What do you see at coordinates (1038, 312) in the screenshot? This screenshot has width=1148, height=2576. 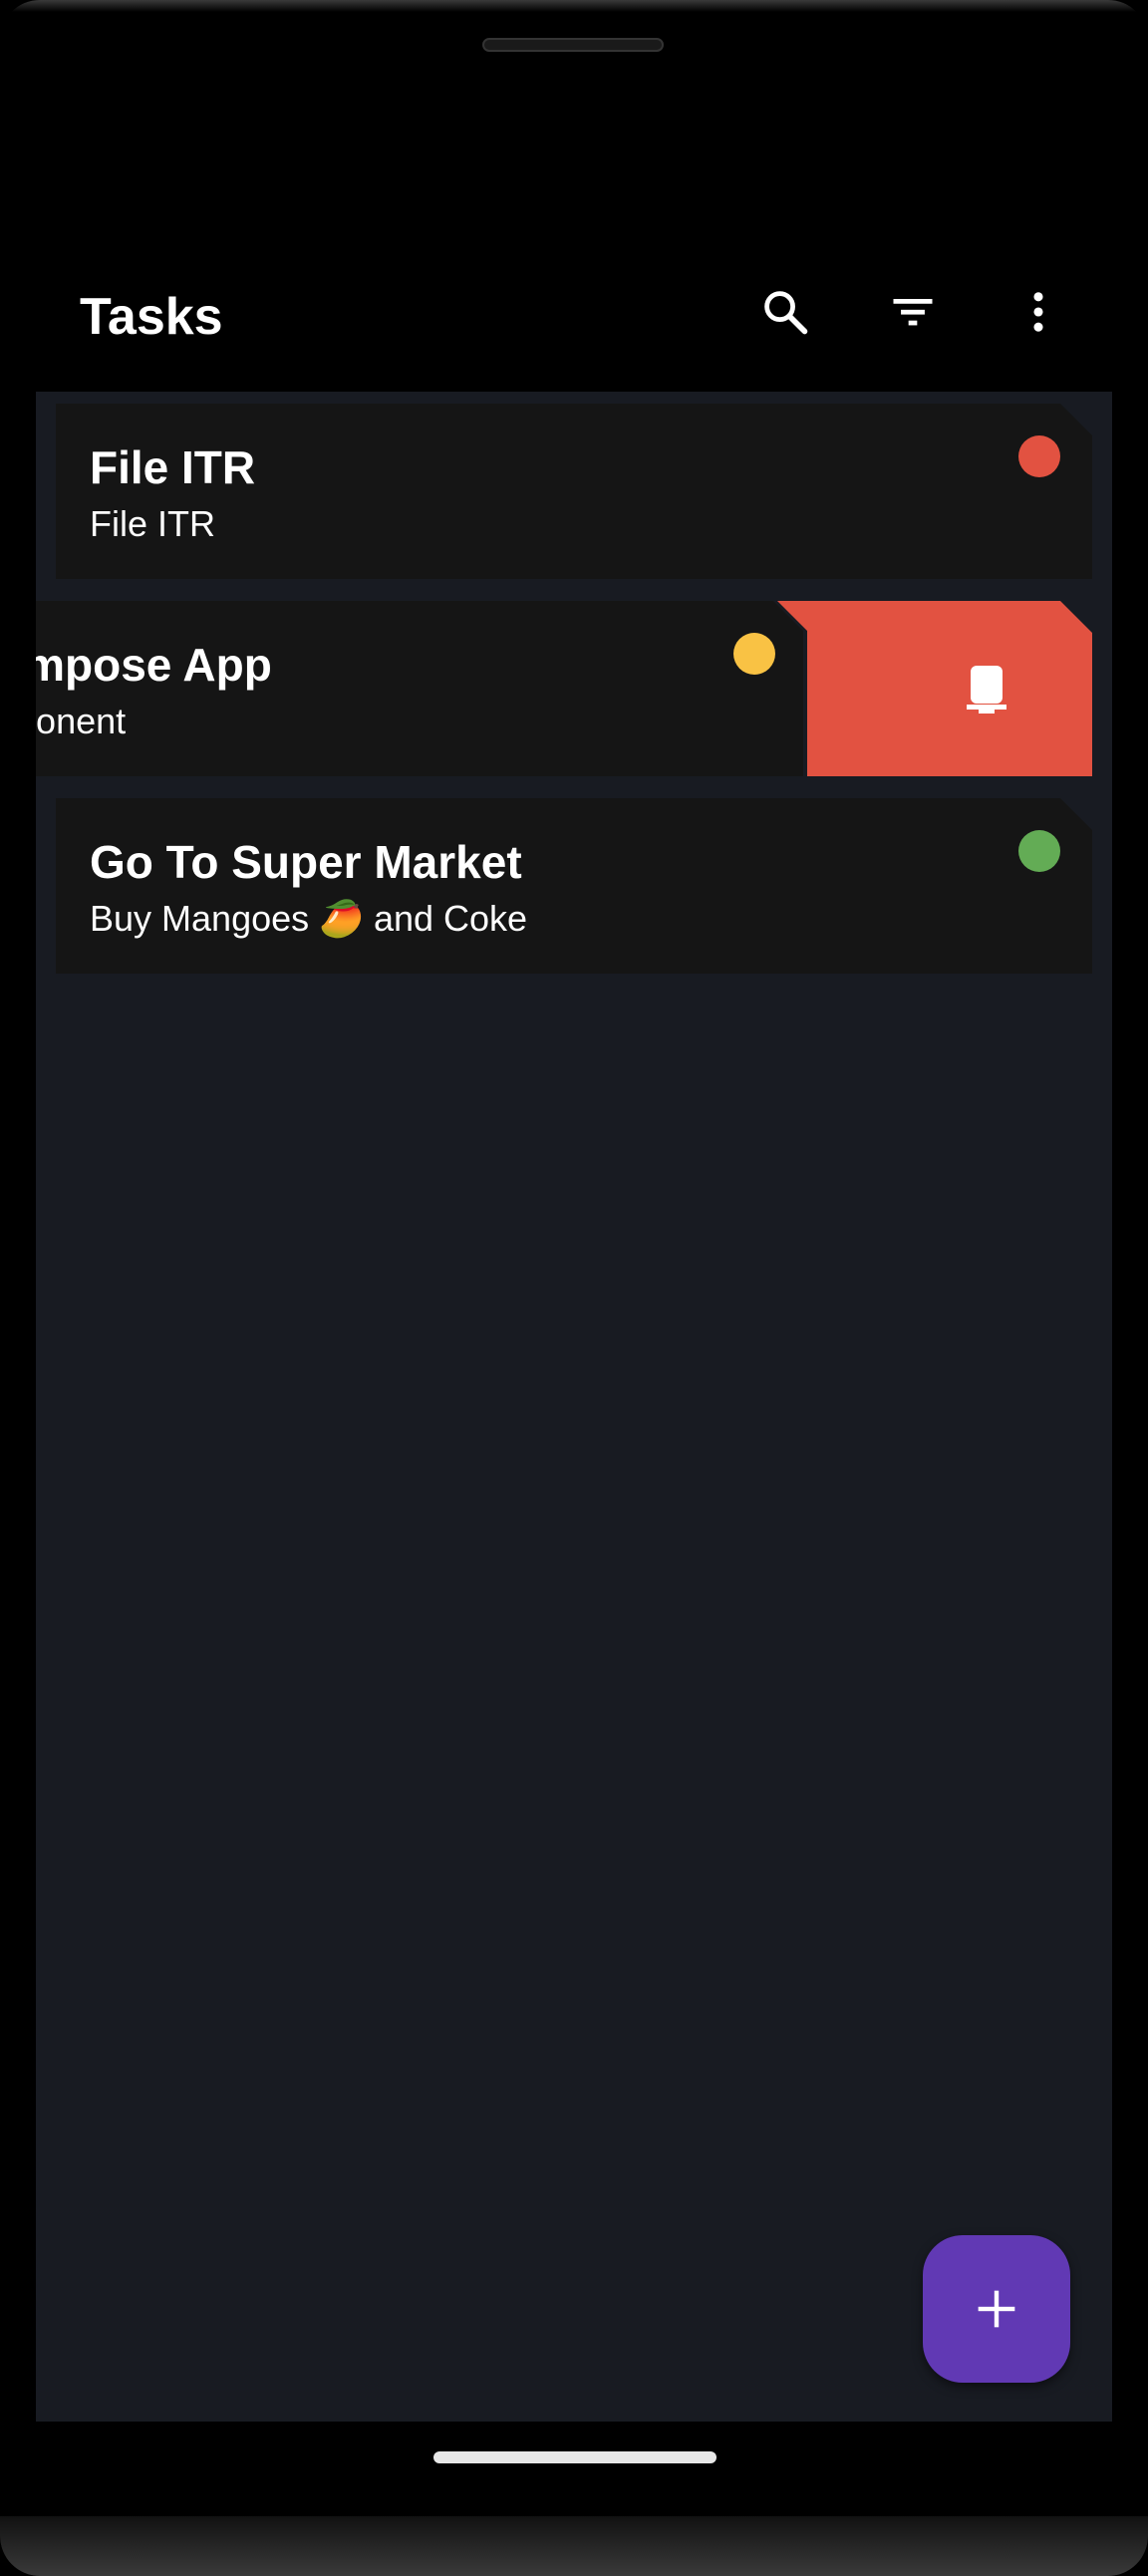 I see `more-vert-icon` at bounding box center [1038, 312].